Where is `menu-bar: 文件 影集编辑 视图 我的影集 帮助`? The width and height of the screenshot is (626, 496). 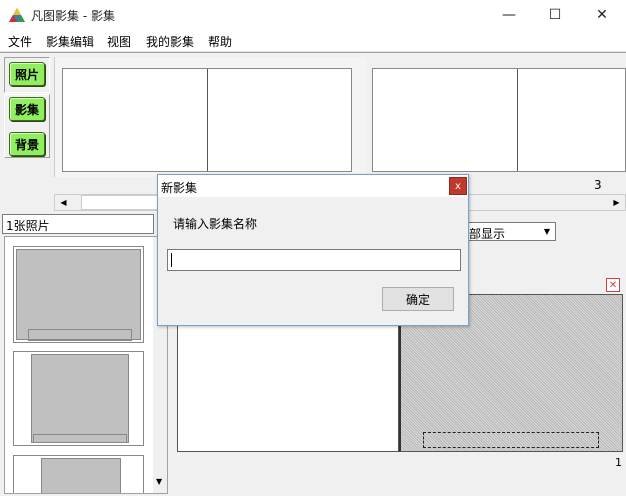
menu-bar: 文件 影集编辑 视图 我的影集 帮助 is located at coordinates (313, 41).